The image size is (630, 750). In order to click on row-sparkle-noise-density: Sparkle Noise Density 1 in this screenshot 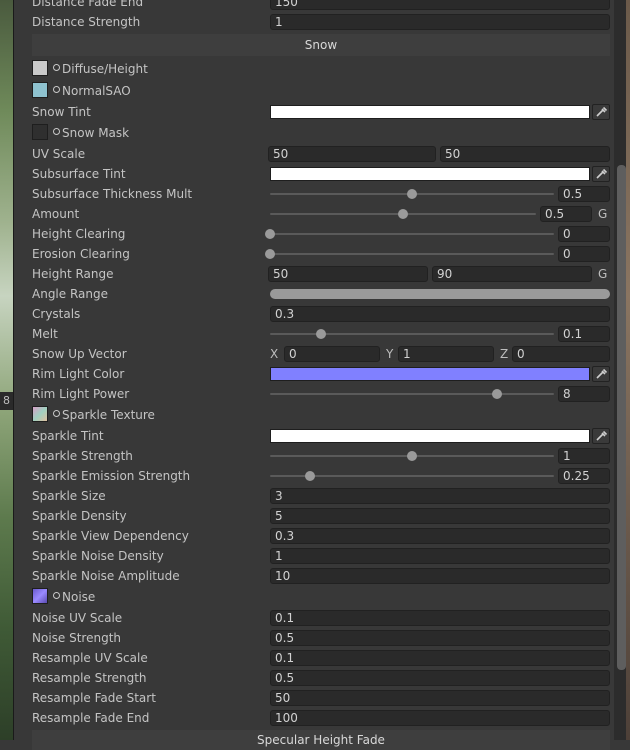, I will do `click(315, 556)`.